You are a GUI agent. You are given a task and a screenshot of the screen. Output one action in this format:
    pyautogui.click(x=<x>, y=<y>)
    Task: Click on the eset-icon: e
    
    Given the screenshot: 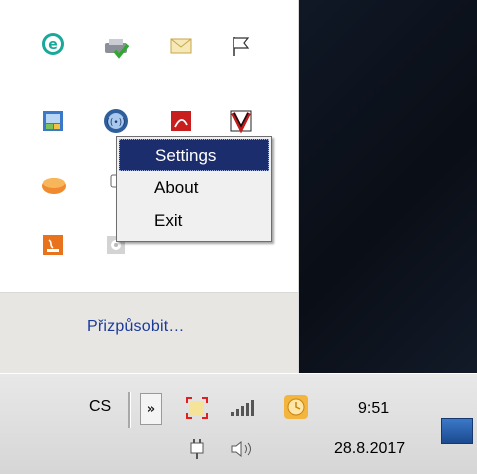 What is the action you would take?
    pyautogui.click(x=53, y=44)
    